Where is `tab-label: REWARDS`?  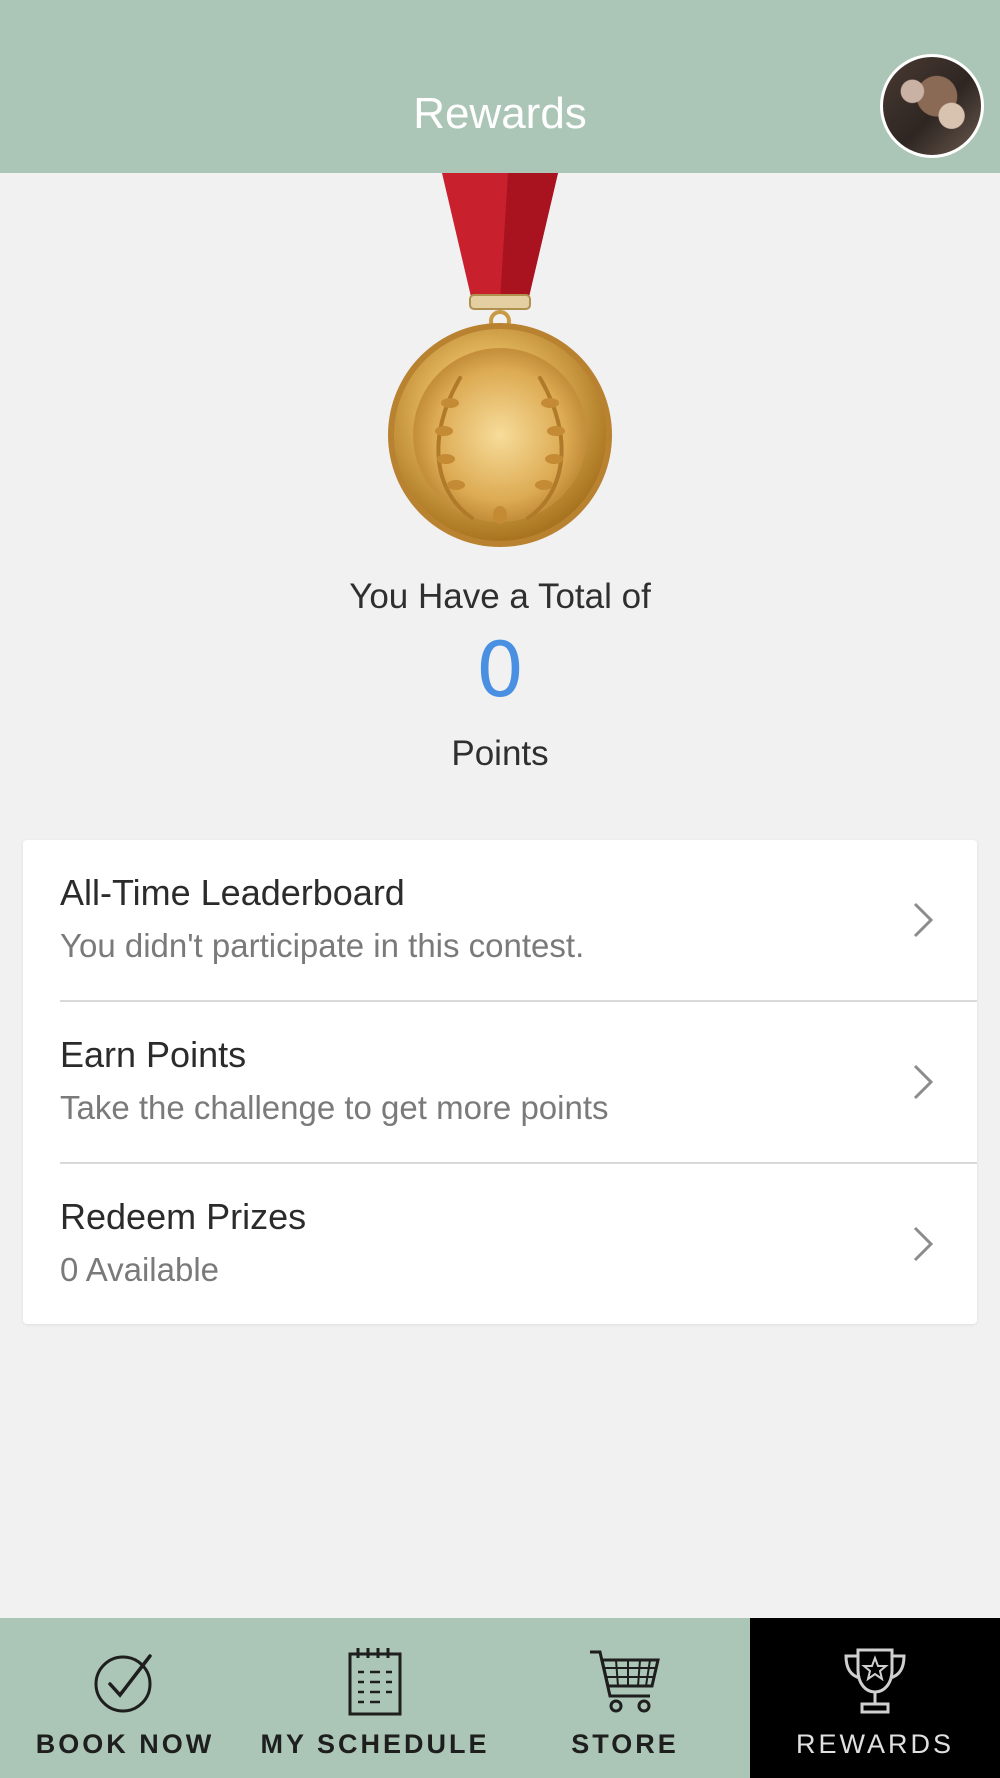 tab-label: REWARDS is located at coordinates (874, 1744).